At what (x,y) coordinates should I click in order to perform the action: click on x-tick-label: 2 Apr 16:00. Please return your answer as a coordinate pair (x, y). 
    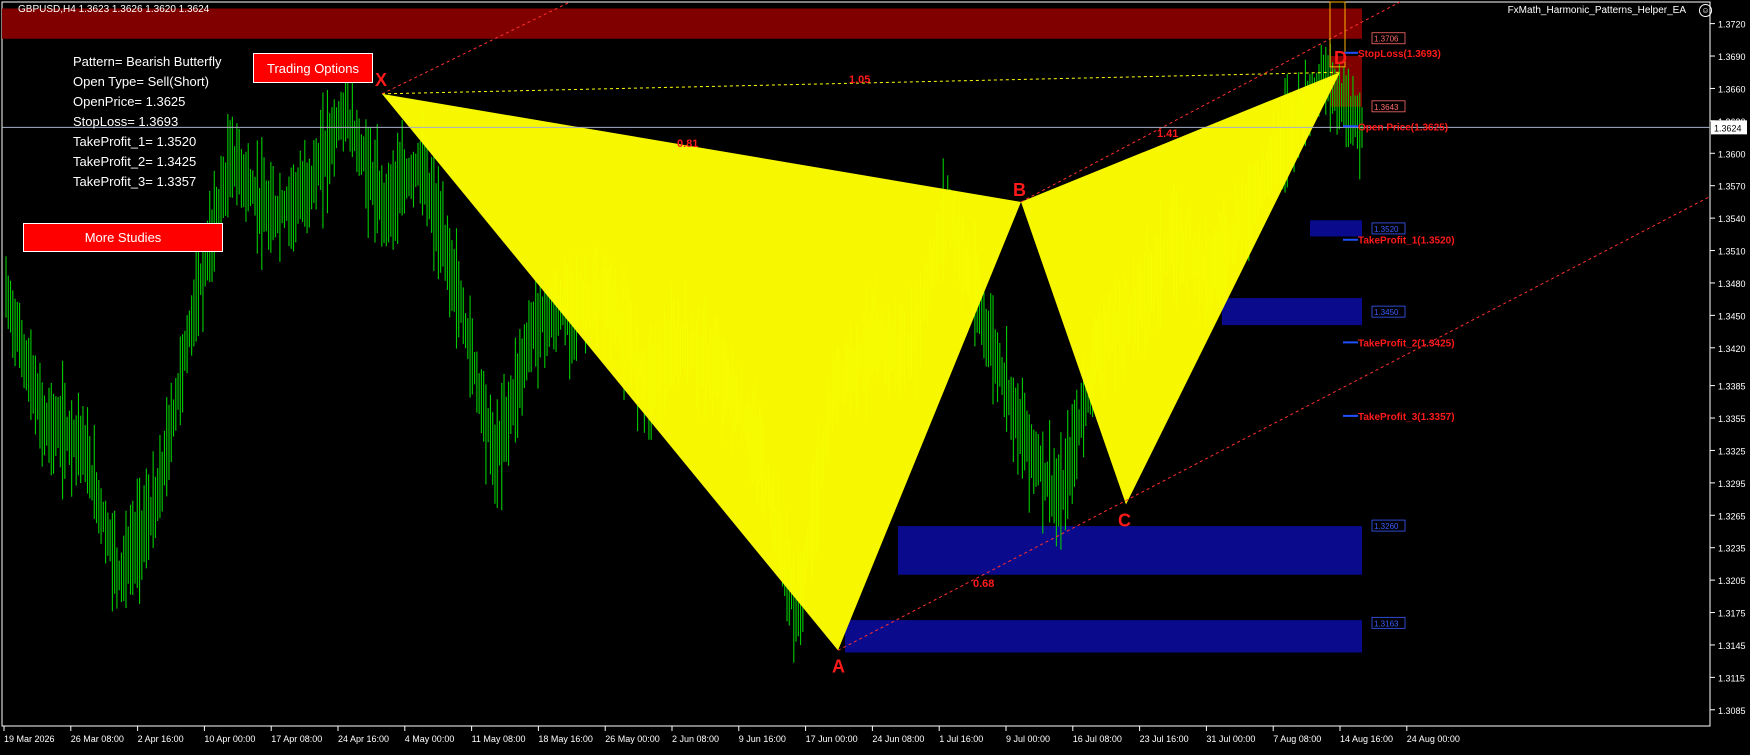
    Looking at the image, I should click on (161, 739).